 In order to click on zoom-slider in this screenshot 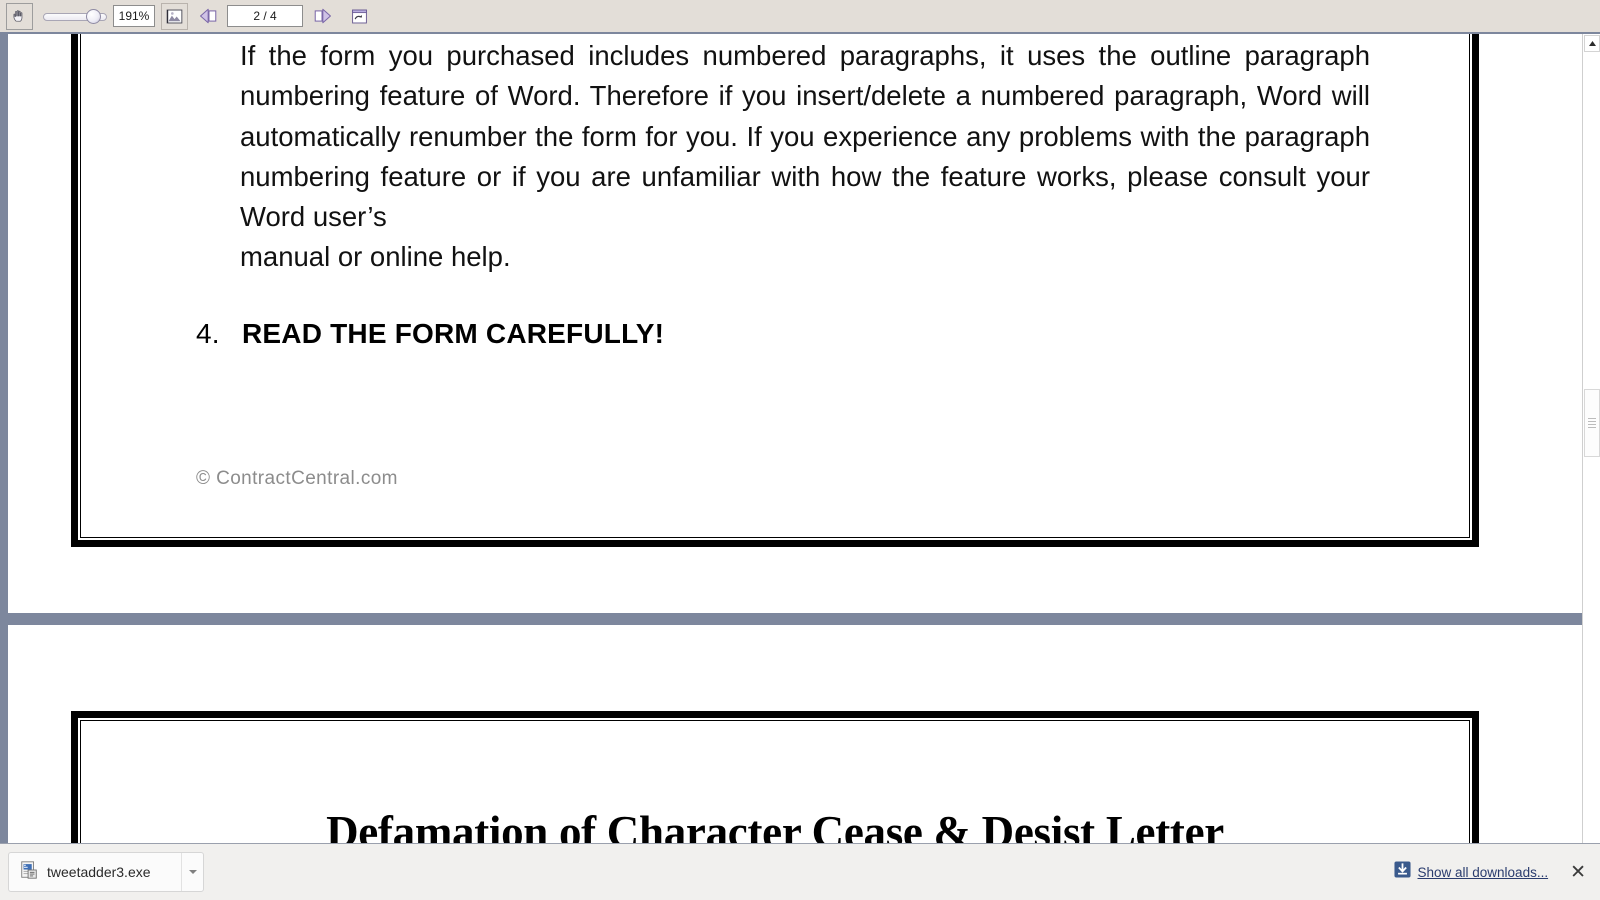, I will do `click(75, 16)`.